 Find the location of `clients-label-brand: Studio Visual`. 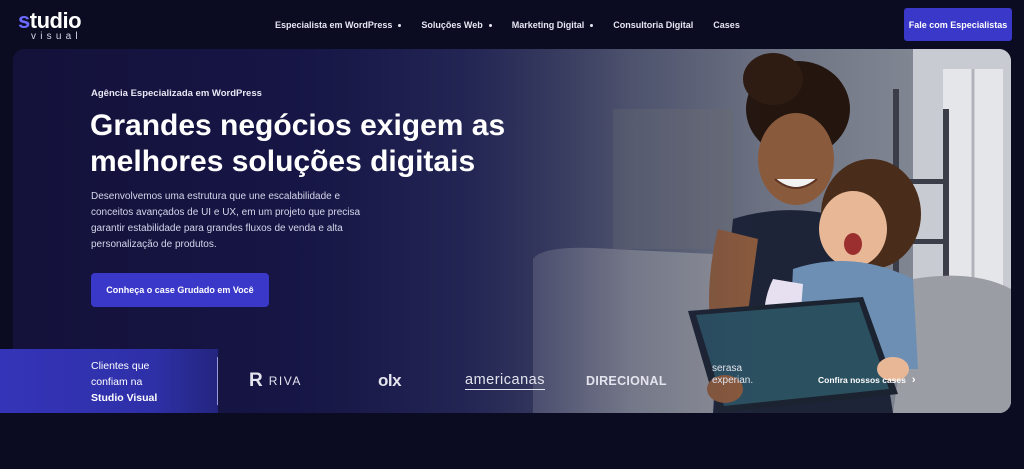

clients-label-brand: Studio Visual is located at coordinates (124, 398).